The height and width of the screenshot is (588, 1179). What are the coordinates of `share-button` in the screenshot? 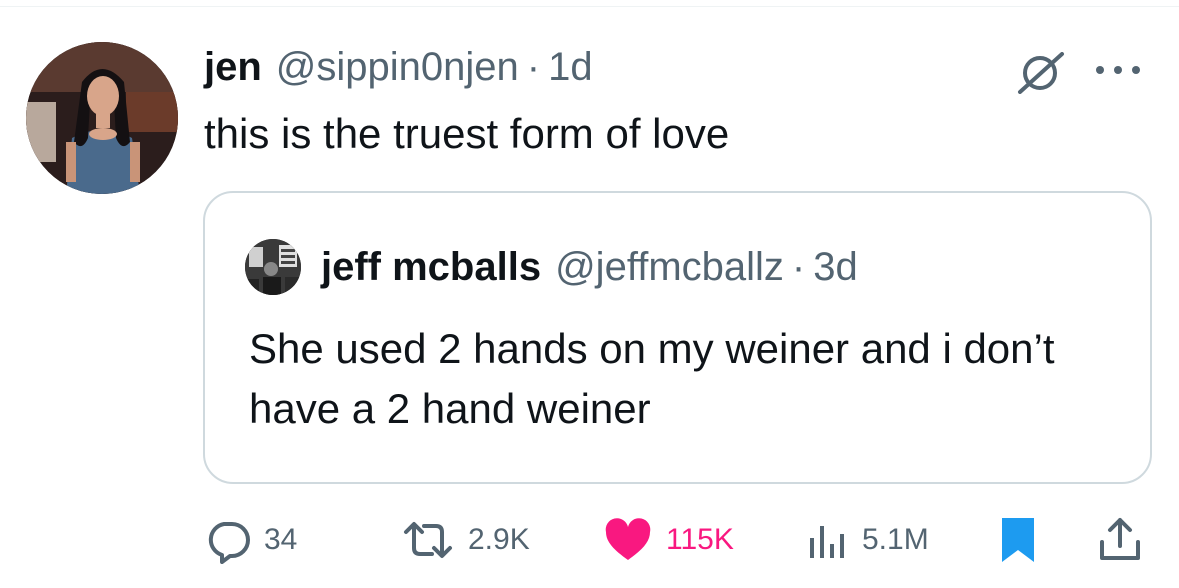 It's located at (1120, 540).